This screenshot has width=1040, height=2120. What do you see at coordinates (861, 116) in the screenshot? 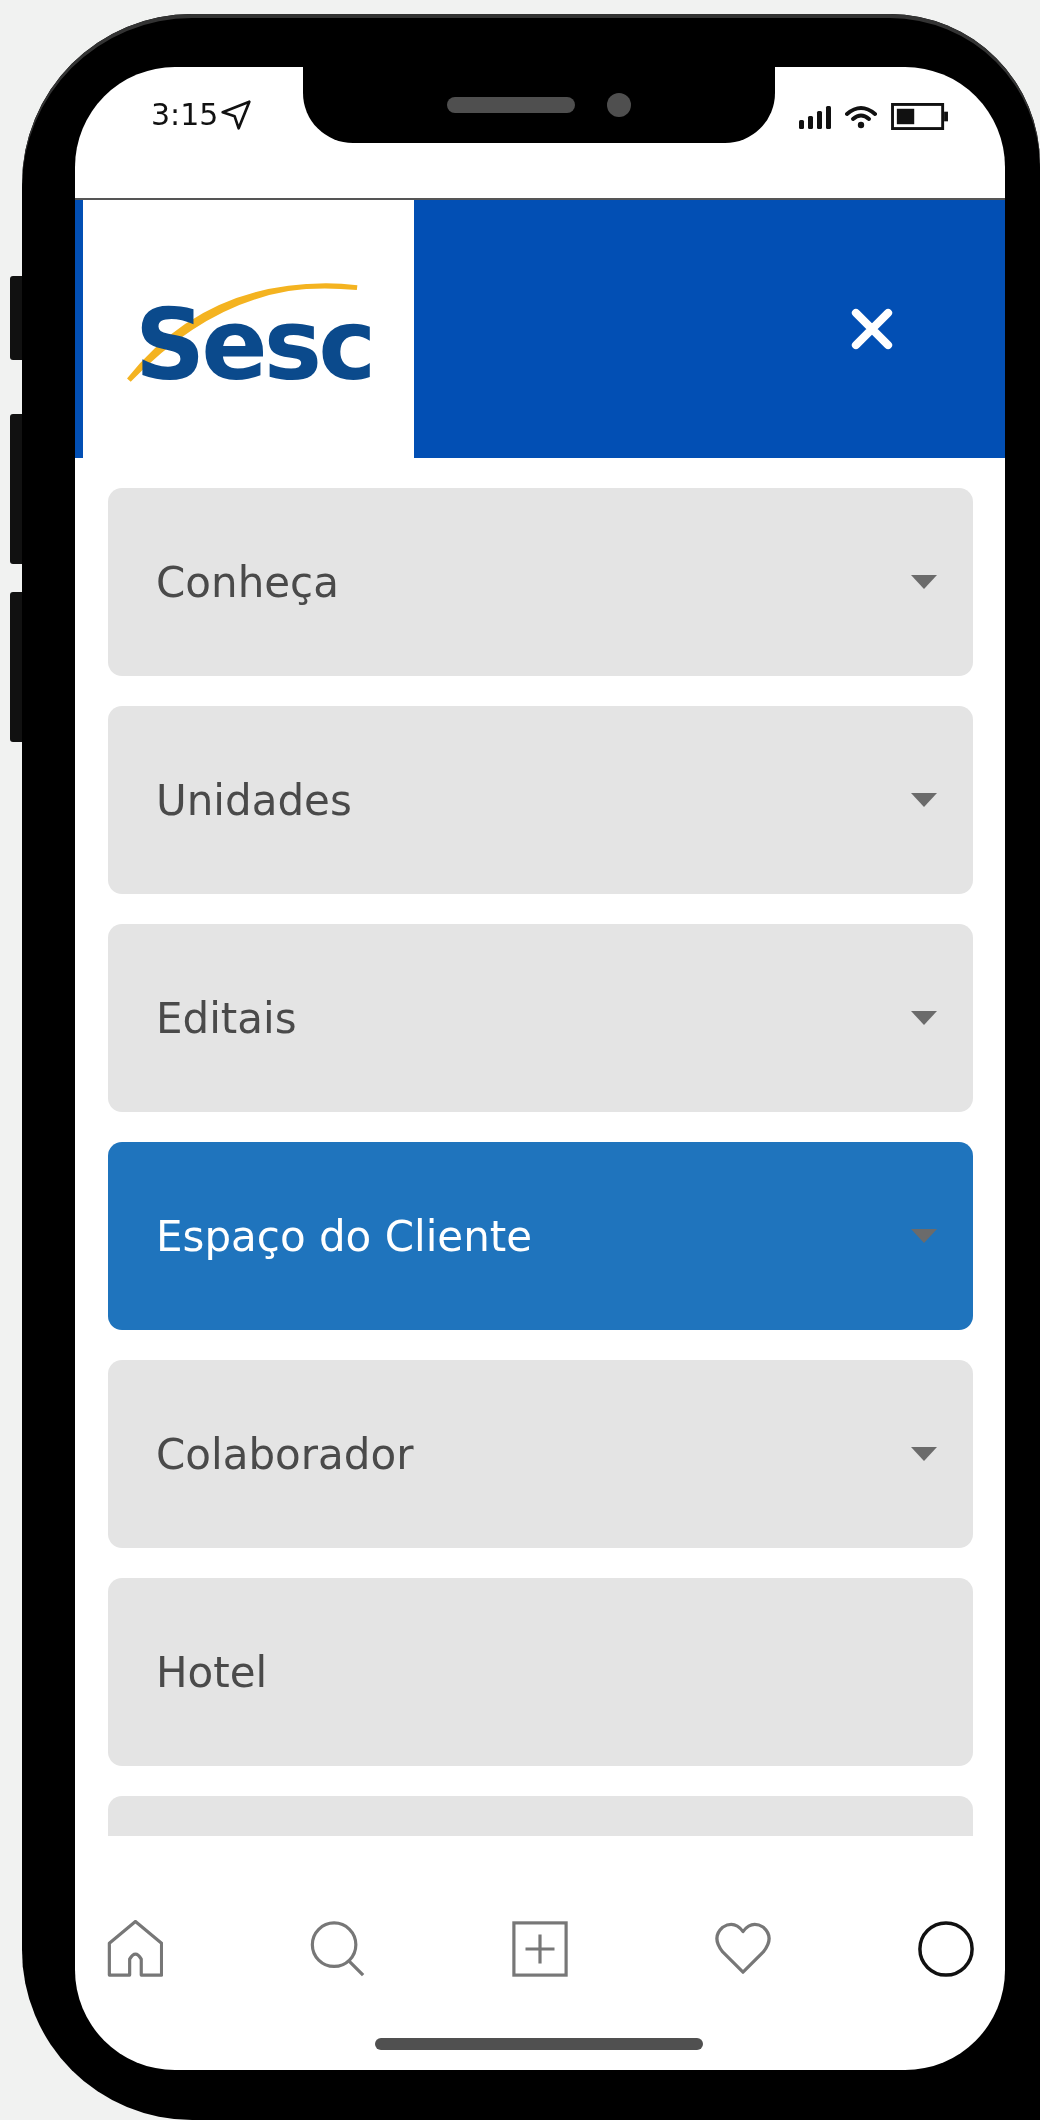
I see `wifi-icon` at bounding box center [861, 116].